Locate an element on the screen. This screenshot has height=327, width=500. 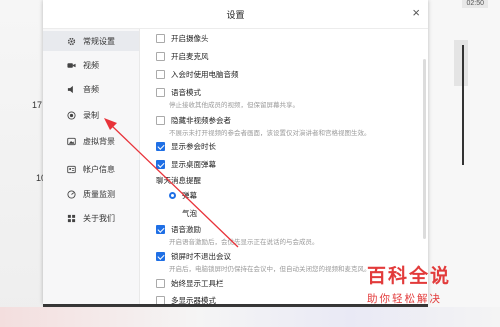
option-label: 隐藏非视频参会者 is located at coordinates (201, 120).